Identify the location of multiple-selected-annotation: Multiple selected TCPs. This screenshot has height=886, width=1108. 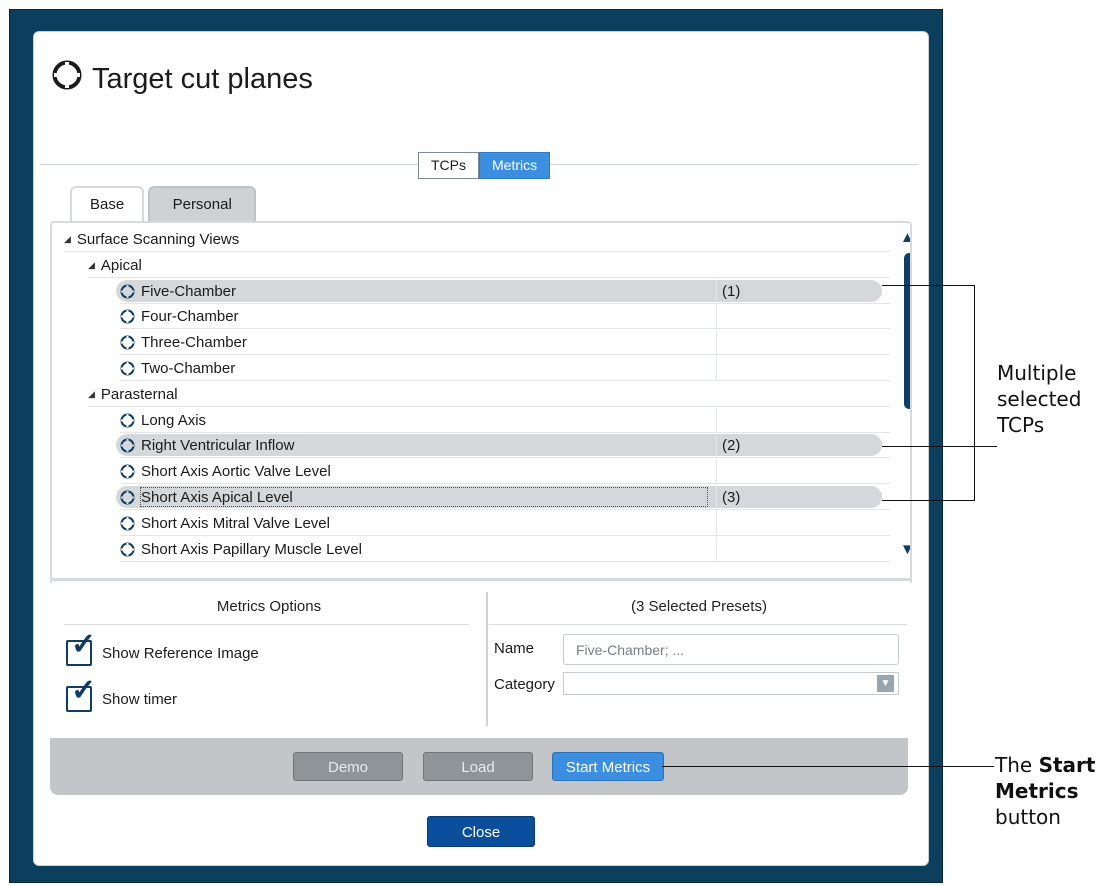
(1039, 399).